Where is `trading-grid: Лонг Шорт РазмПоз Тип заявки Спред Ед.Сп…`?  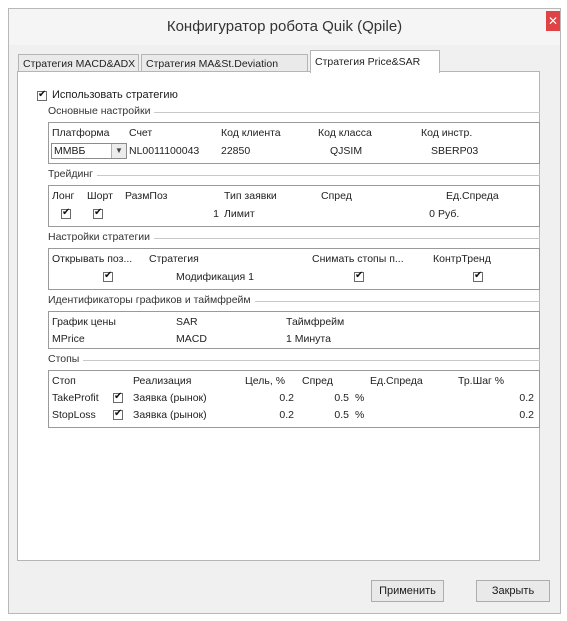 trading-grid: Лонг Шорт РазмПоз Тип заявки Спред Ед.Сп… is located at coordinates (294, 206).